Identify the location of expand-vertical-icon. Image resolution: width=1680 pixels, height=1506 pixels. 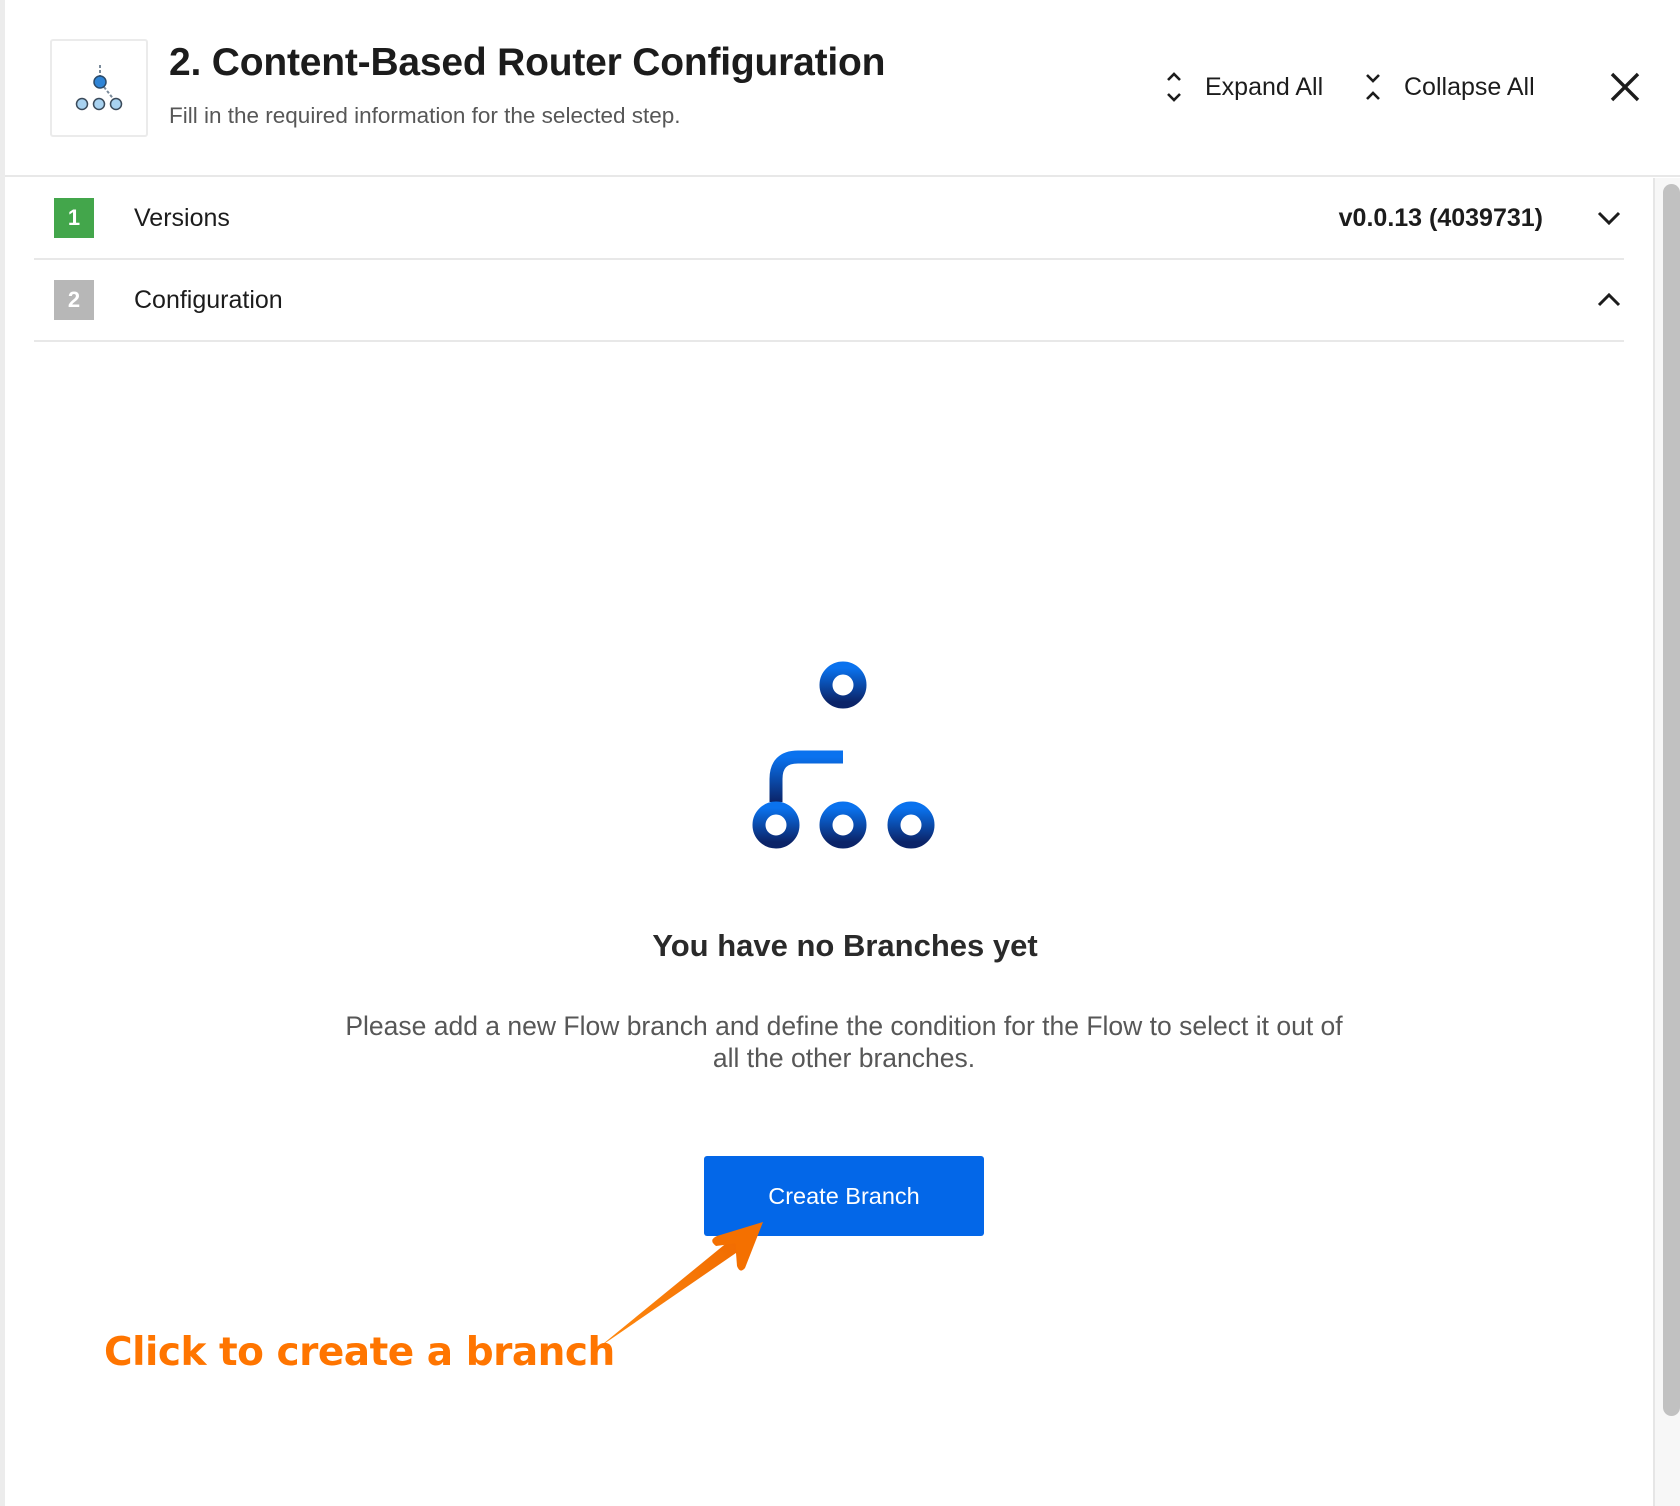
(1174, 87).